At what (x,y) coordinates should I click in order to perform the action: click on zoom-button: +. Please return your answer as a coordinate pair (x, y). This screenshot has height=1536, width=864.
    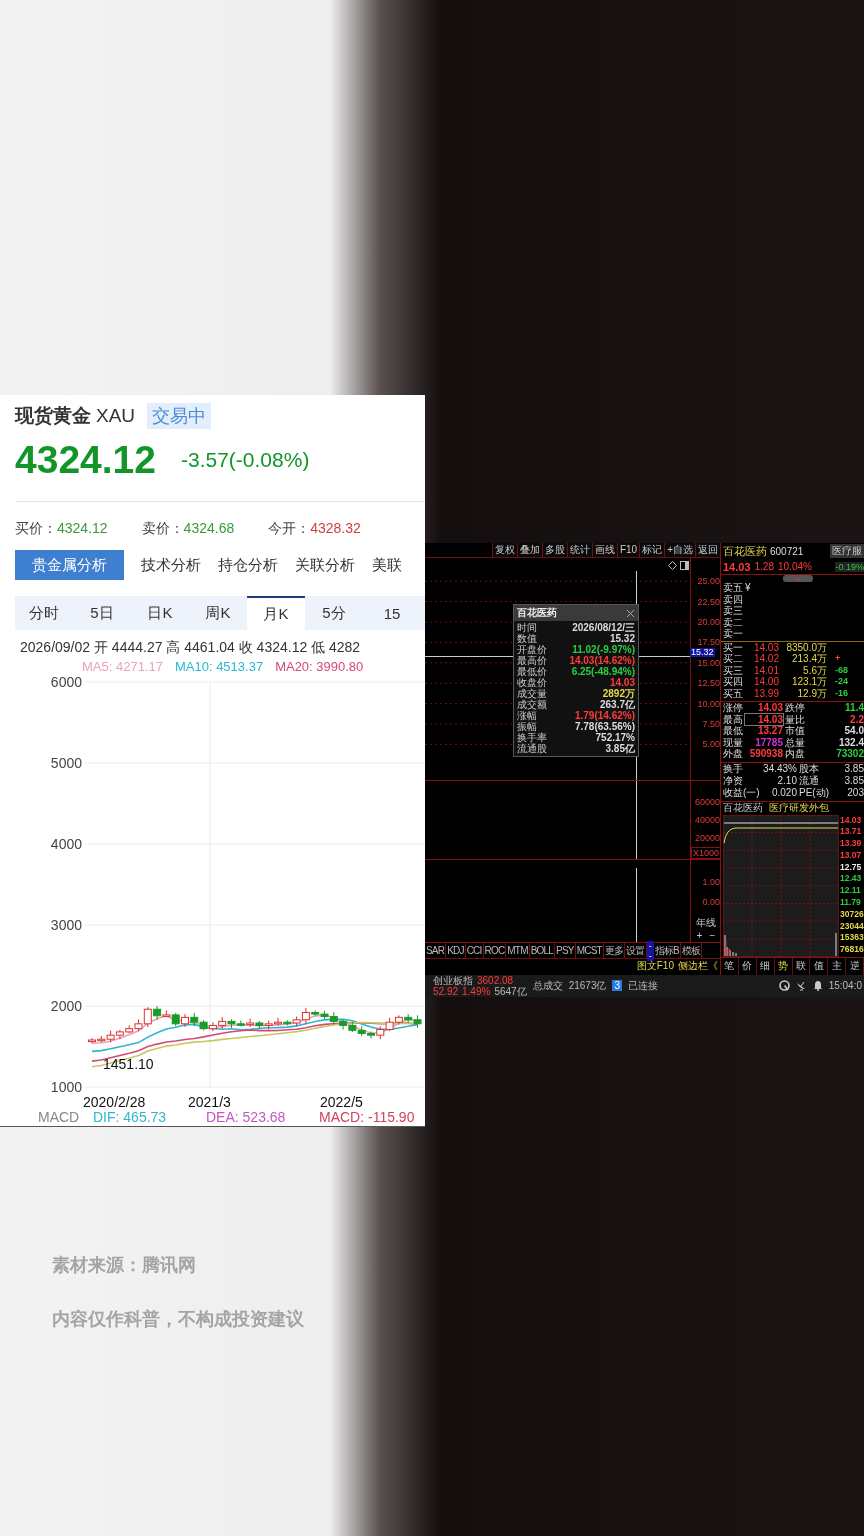
    Looking at the image, I should click on (699, 936).